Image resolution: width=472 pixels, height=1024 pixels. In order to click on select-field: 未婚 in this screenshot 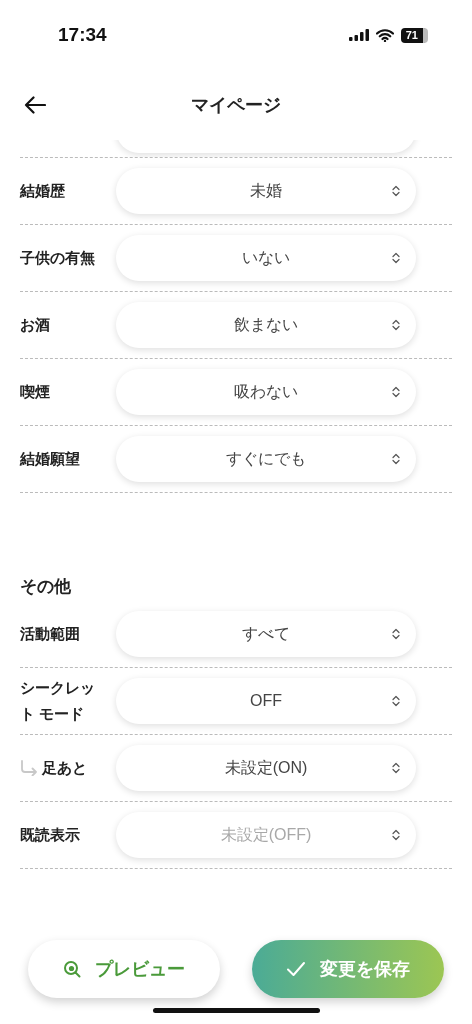, I will do `click(266, 191)`.